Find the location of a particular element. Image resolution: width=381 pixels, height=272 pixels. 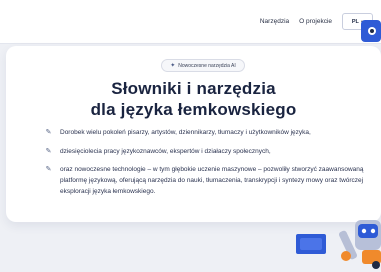

robot-bottom is located at coordinates (338, 244).